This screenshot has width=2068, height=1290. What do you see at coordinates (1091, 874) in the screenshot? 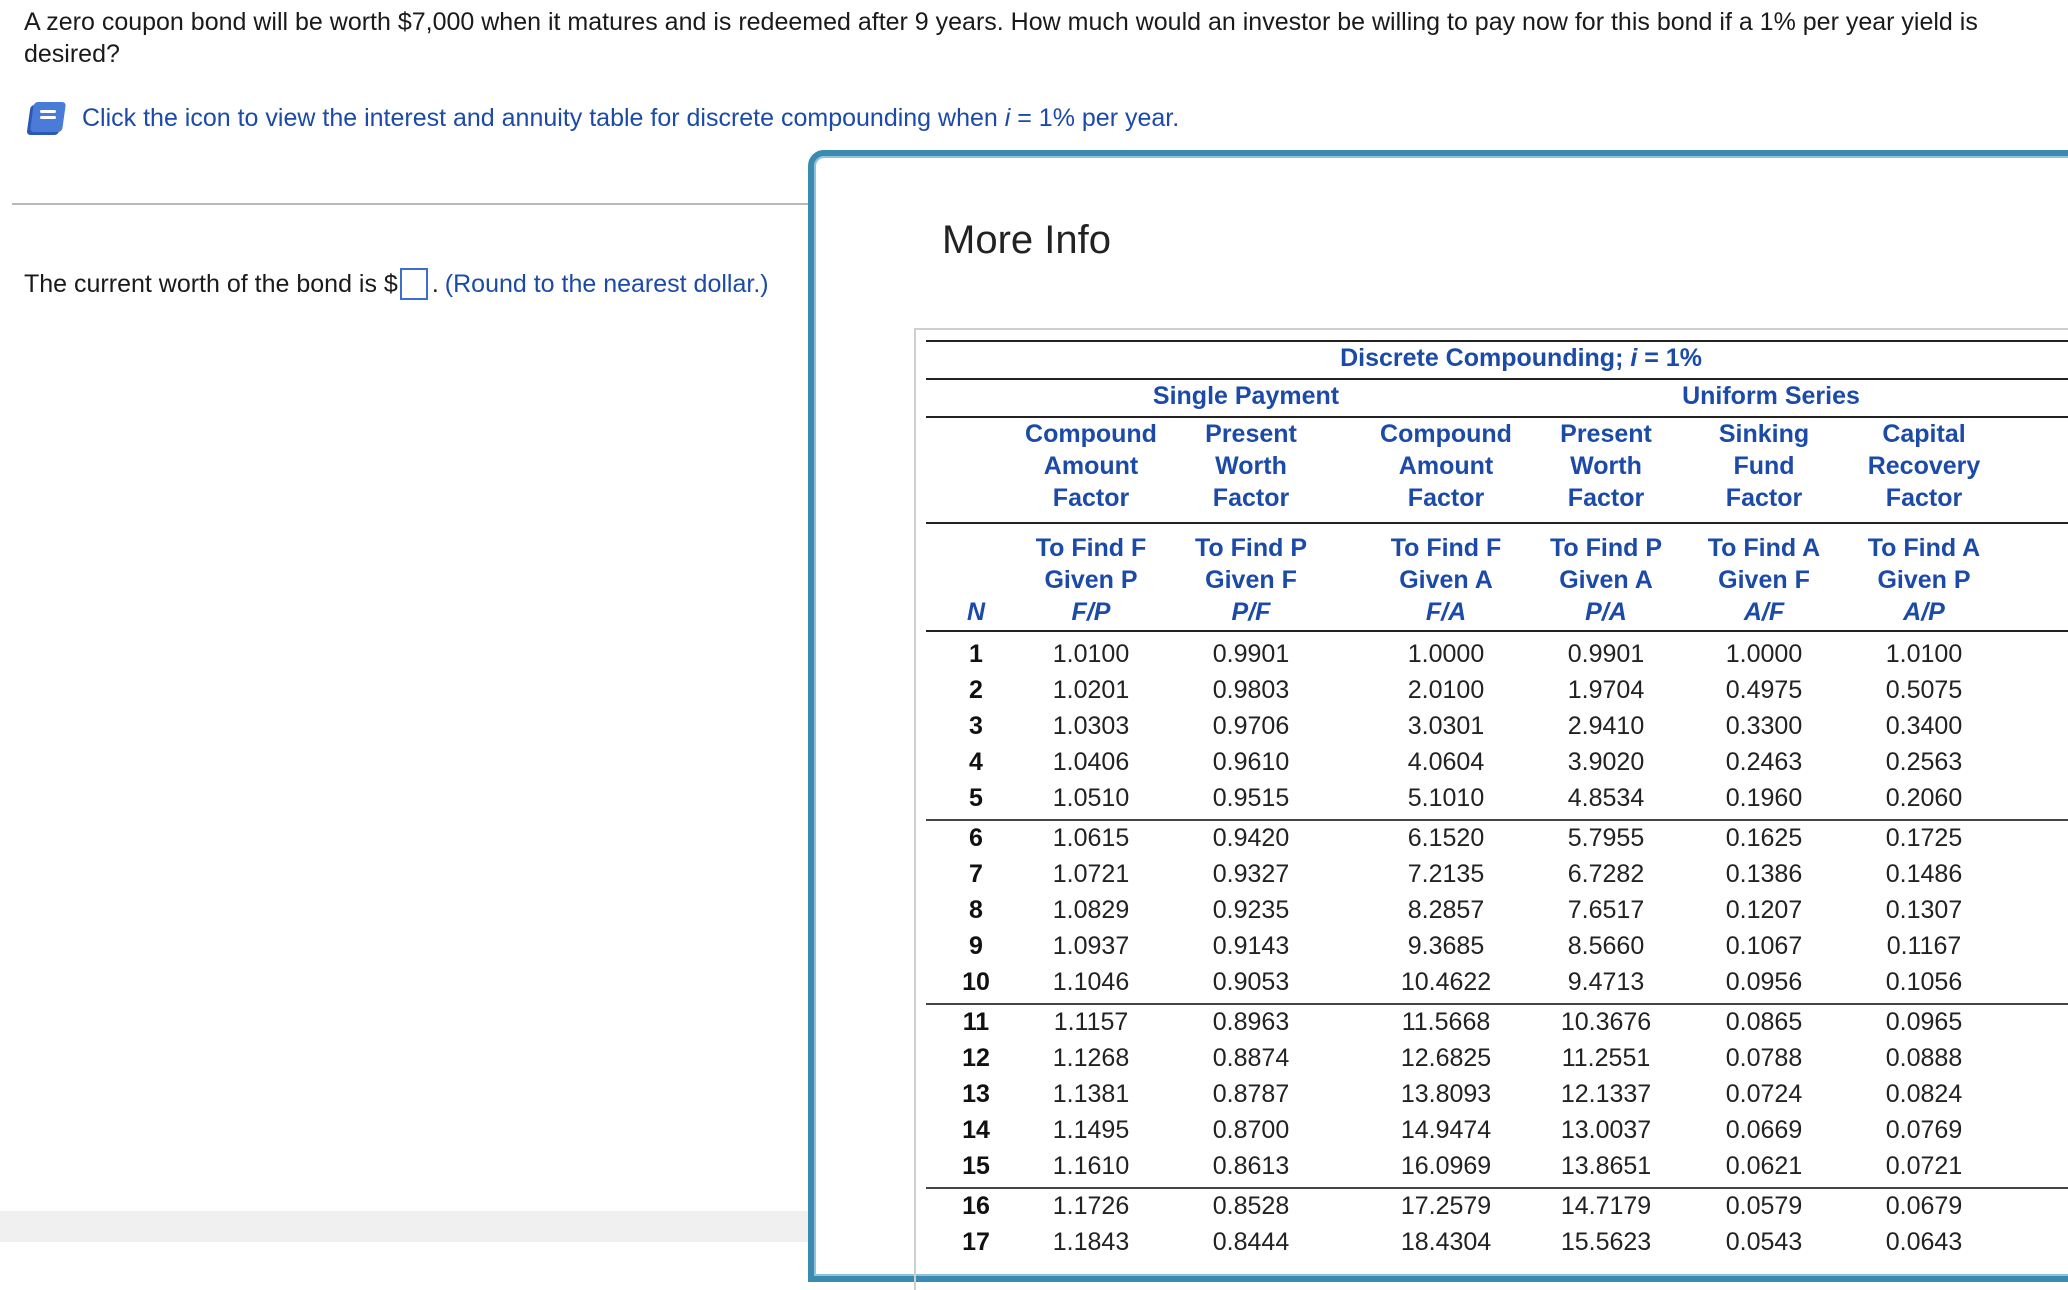
I see `table-cell: 1.0721` at bounding box center [1091, 874].